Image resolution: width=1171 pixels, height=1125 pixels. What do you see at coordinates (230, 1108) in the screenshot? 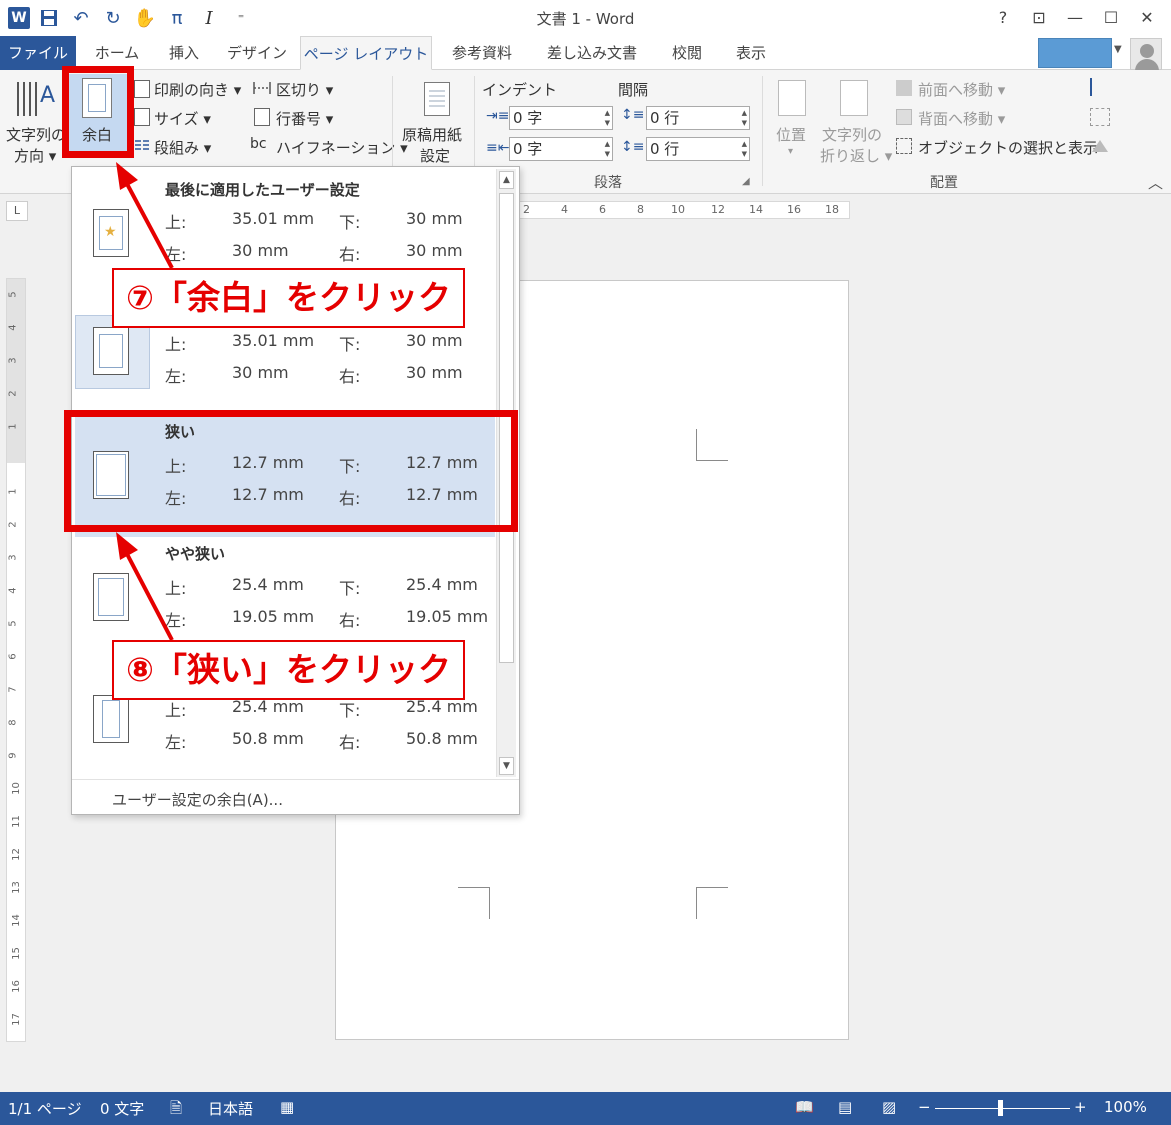
I see `language-indicator: 日本語` at bounding box center [230, 1108].